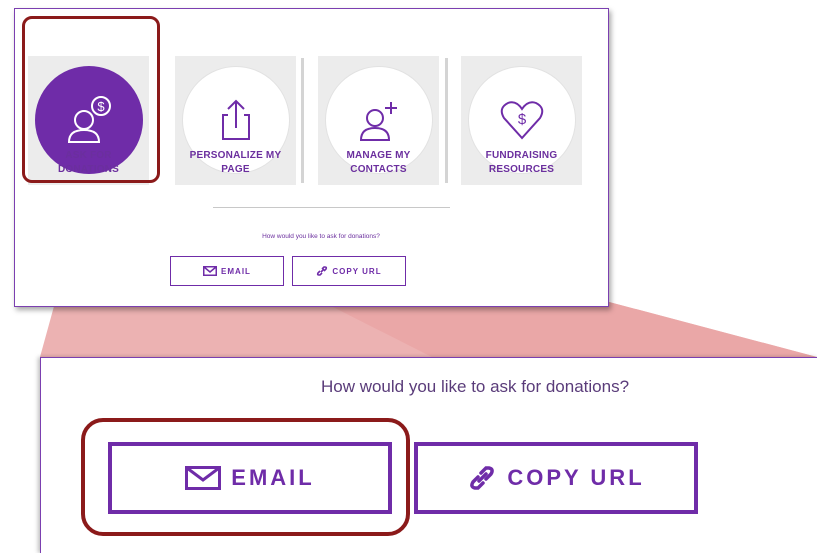 The width and height of the screenshot is (817, 553). I want to click on highlight-email-button, so click(245, 477).